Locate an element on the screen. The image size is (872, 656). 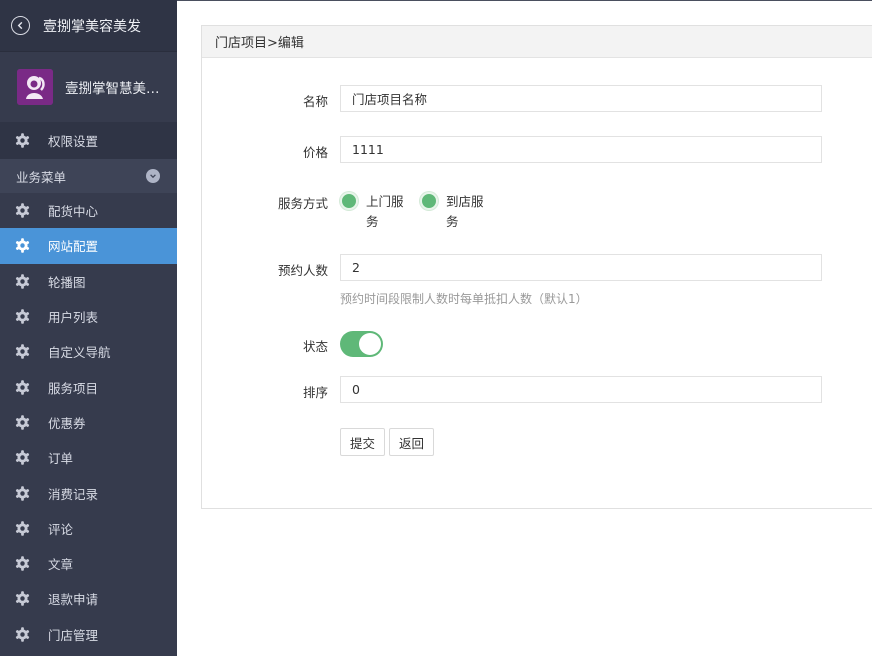
sidebar-item: 服务项目 is located at coordinates (88, 387).